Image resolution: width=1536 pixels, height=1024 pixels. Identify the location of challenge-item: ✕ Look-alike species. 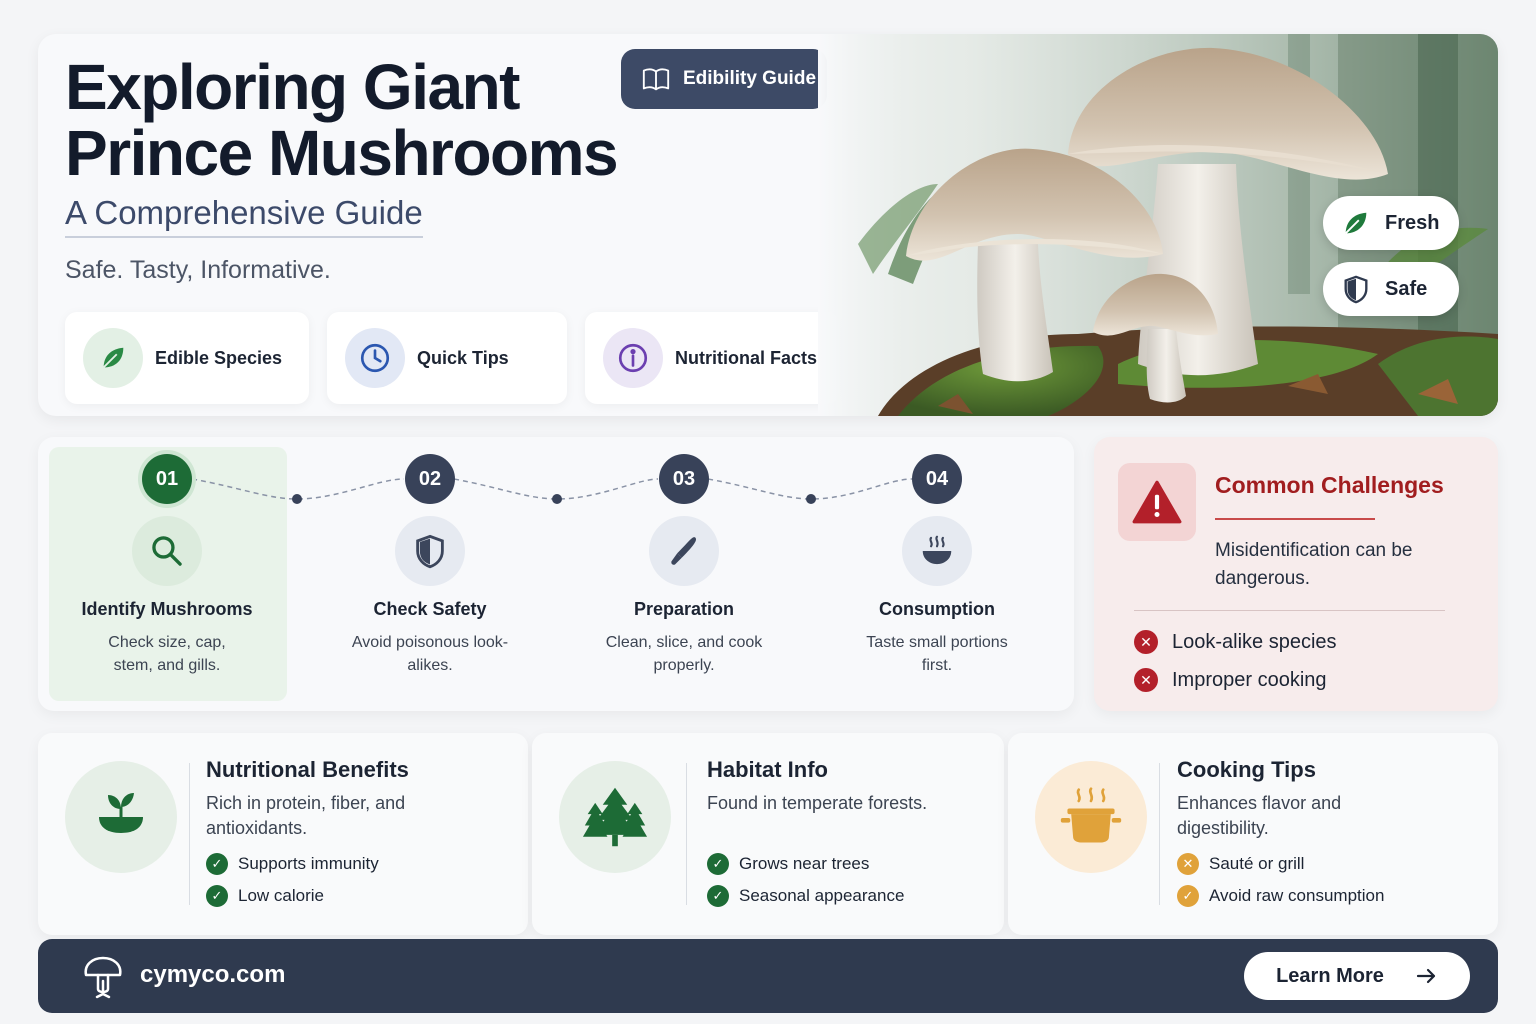
(1235, 642).